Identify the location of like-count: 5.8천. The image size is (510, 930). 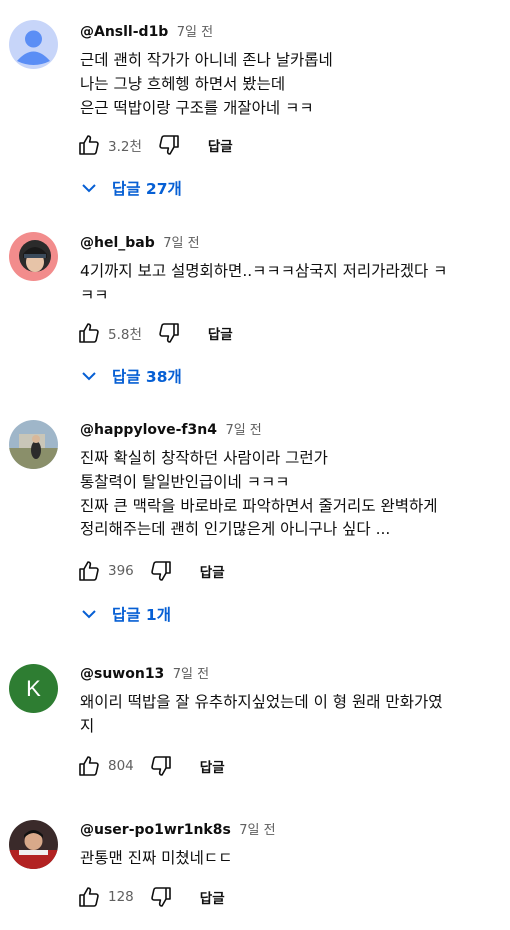
(125, 335).